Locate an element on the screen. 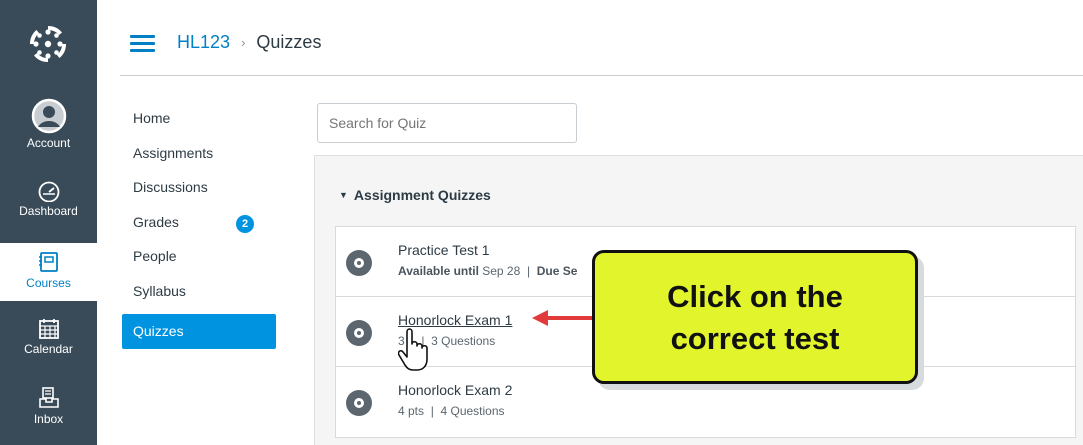 The height and width of the screenshot is (445, 1083). global-nav-dashboard: Dashboard is located at coordinates (48, 199).